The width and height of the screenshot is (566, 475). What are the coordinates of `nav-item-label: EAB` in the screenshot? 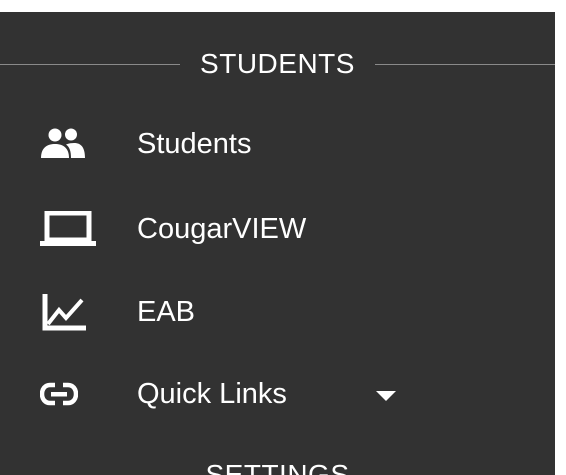 It's located at (166, 311).